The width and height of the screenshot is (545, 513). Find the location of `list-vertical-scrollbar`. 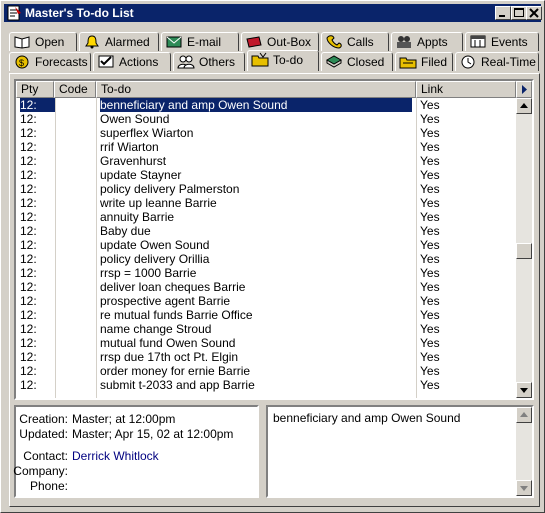

list-vertical-scrollbar is located at coordinates (524, 248).